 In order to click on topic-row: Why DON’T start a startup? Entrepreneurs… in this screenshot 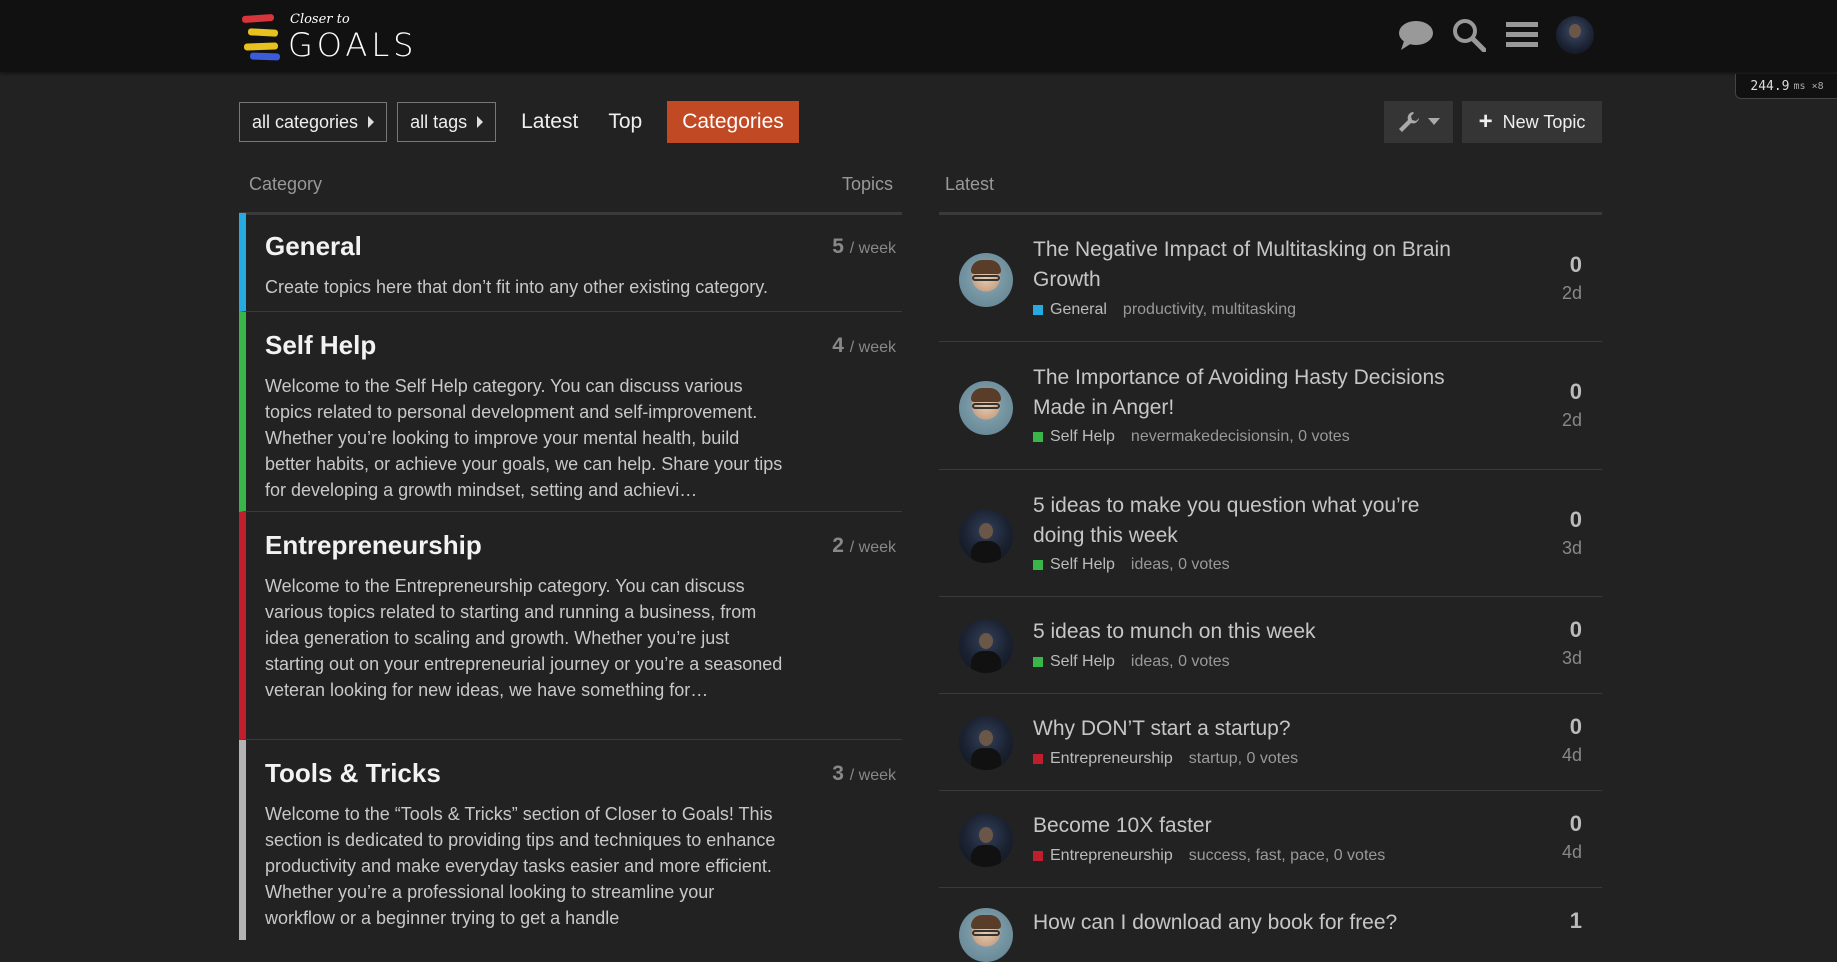, I will do `click(1270, 742)`.